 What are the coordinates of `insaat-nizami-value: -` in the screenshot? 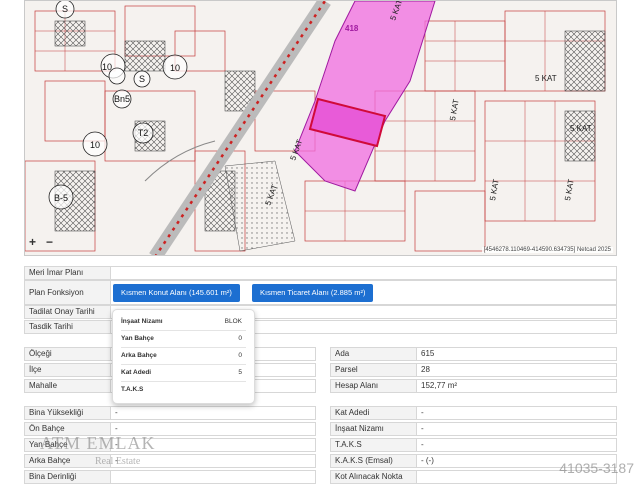 It's located at (422, 428).